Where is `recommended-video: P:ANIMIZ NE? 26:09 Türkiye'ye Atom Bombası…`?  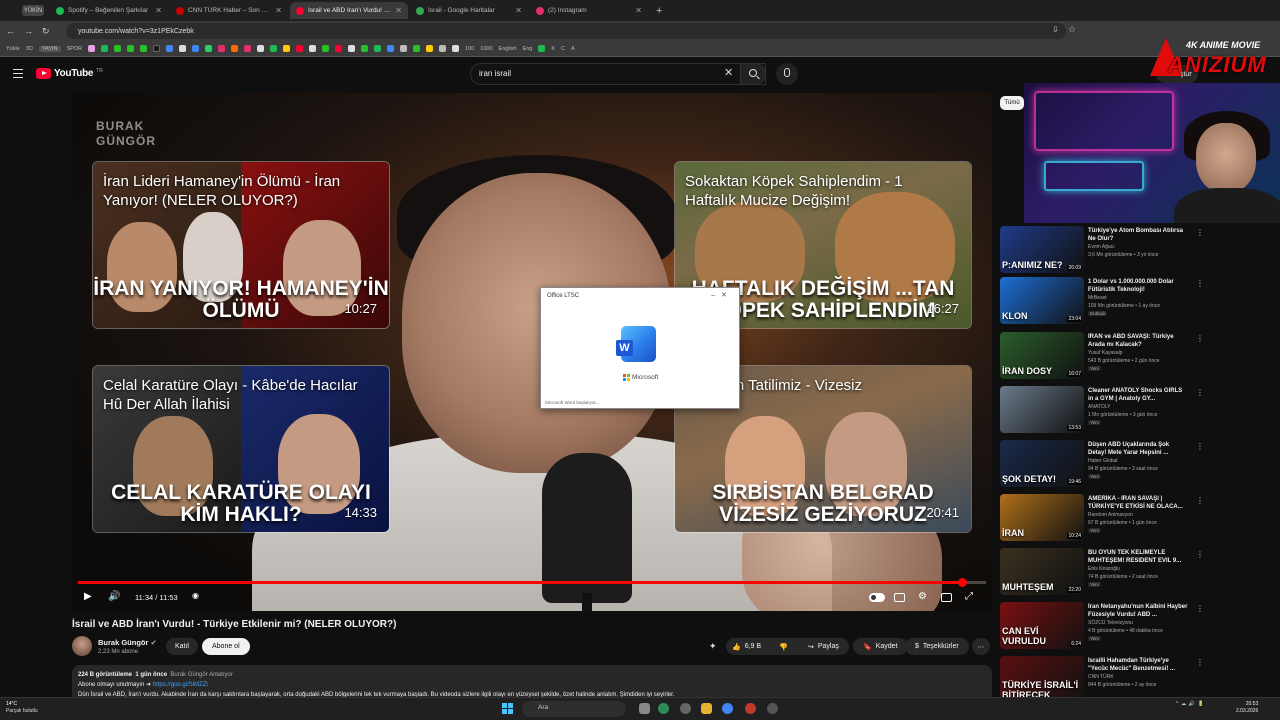
recommended-video: P:ANIMIZ NE? 26:09 Türkiye'ye Atom Bombası… is located at coordinates (1102, 251).